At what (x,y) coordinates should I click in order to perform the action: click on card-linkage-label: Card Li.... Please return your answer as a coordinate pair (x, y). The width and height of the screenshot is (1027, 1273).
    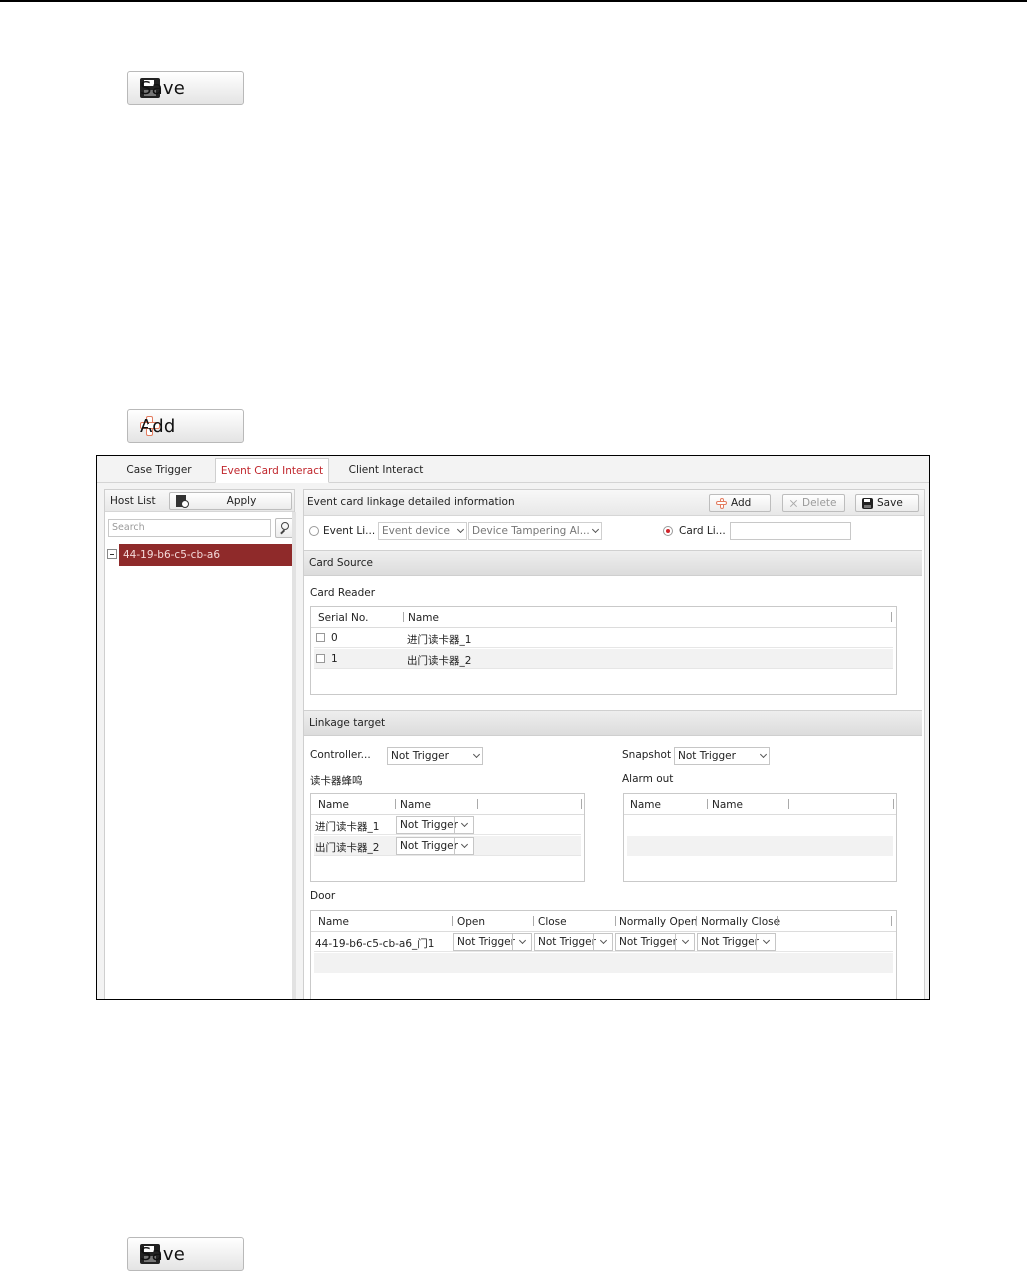
    Looking at the image, I should click on (702, 531).